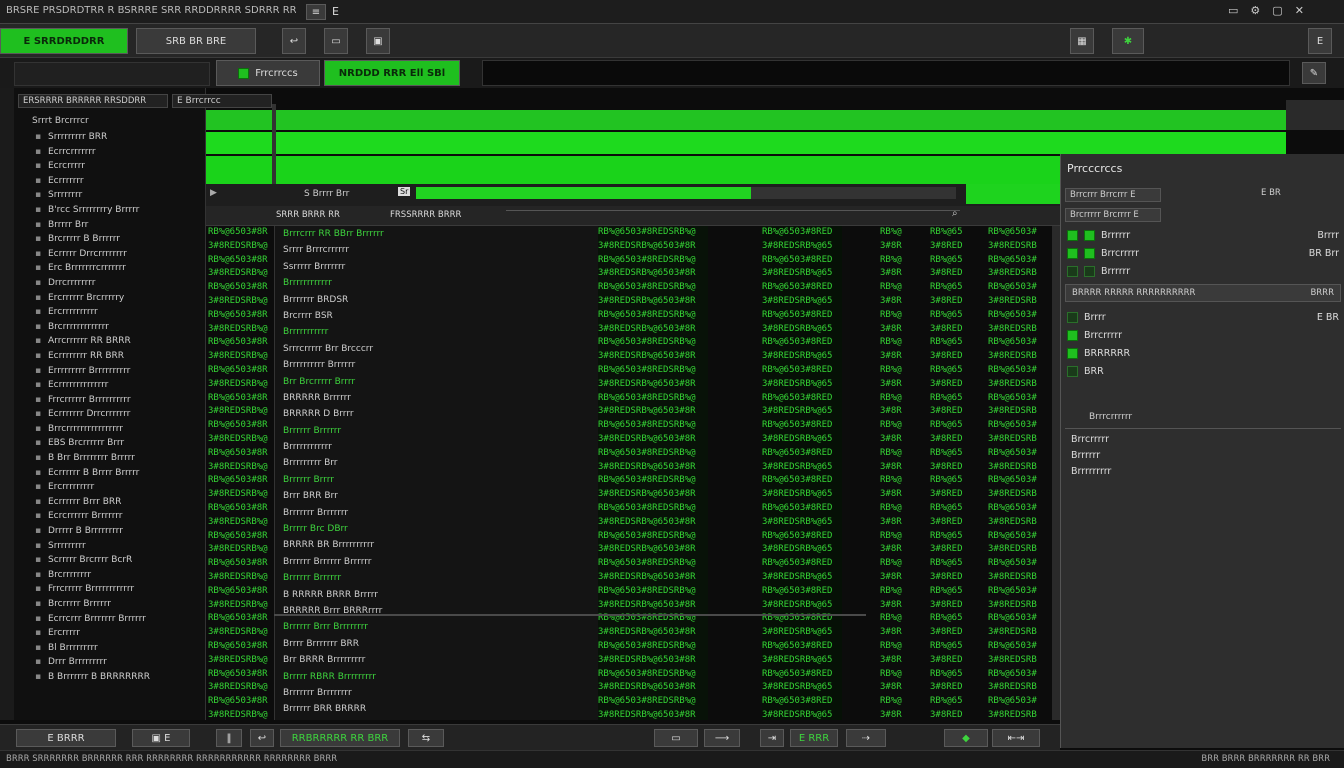 This screenshot has width=1344, height=768. I want to click on bottom-arrow-icon: ⟶, so click(722, 738).